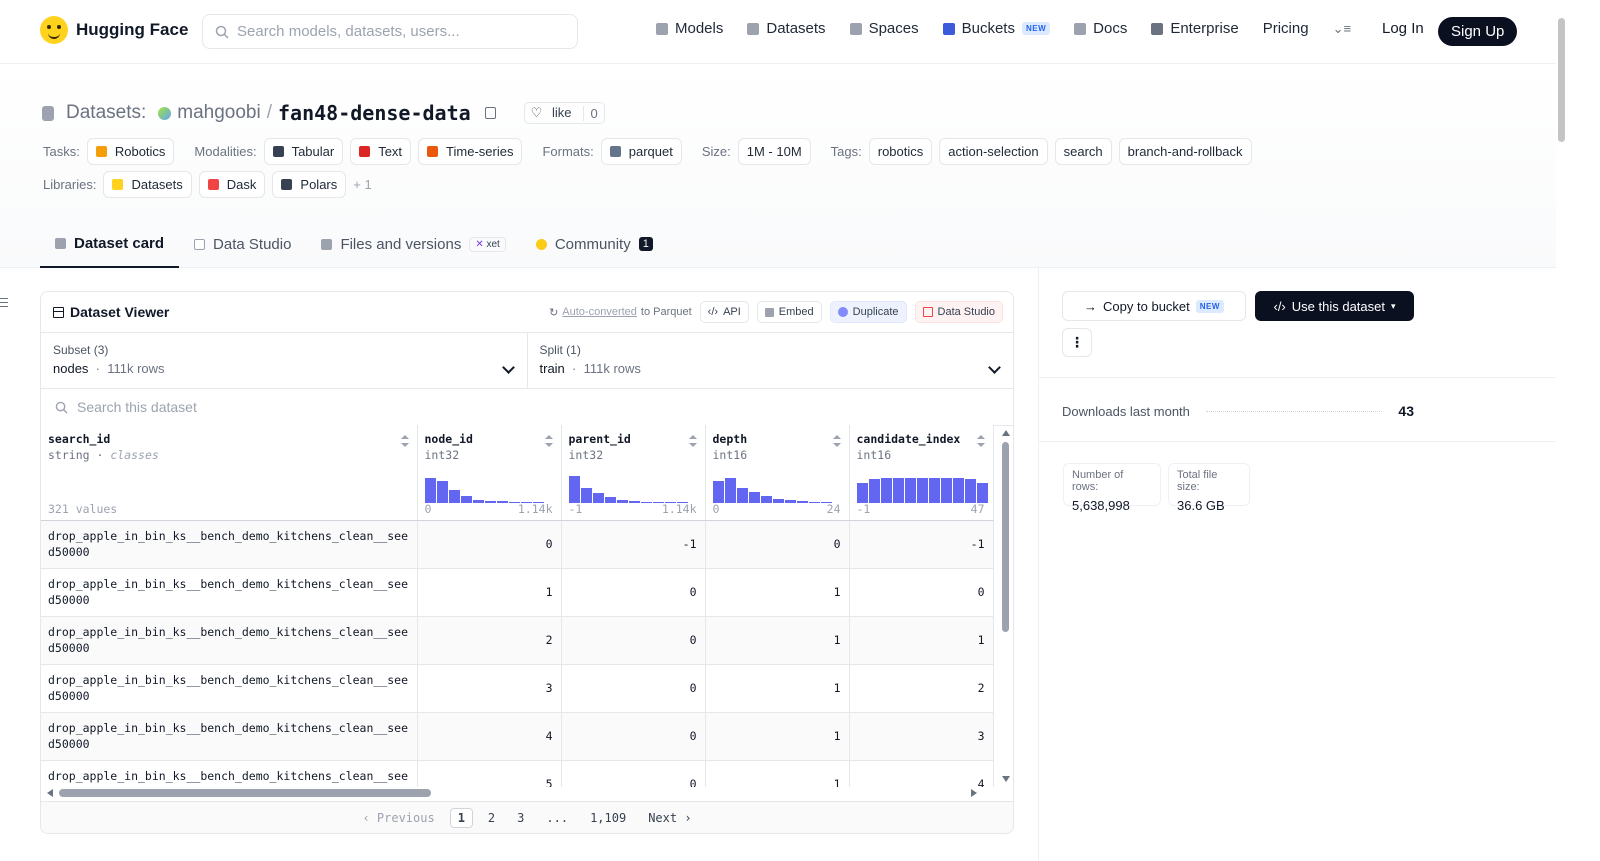 This screenshot has width=1600, height=861. What do you see at coordinates (958, 312) in the screenshot?
I see `data-studio-button: Data Studio` at bounding box center [958, 312].